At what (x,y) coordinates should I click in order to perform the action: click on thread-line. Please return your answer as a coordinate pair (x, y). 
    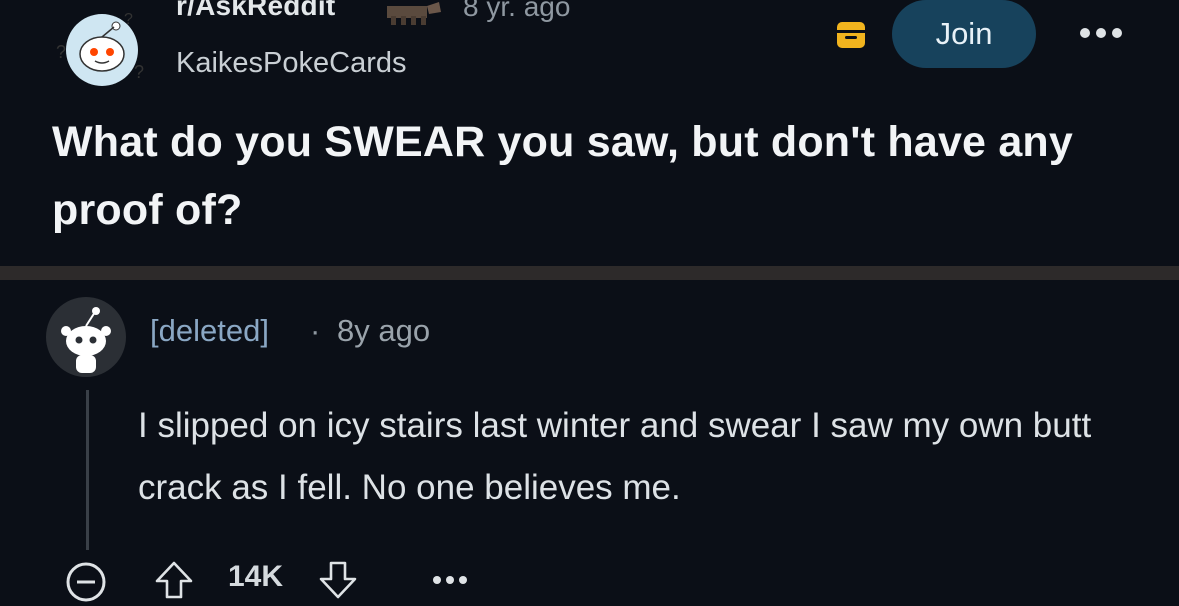
    Looking at the image, I should click on (87, 470).